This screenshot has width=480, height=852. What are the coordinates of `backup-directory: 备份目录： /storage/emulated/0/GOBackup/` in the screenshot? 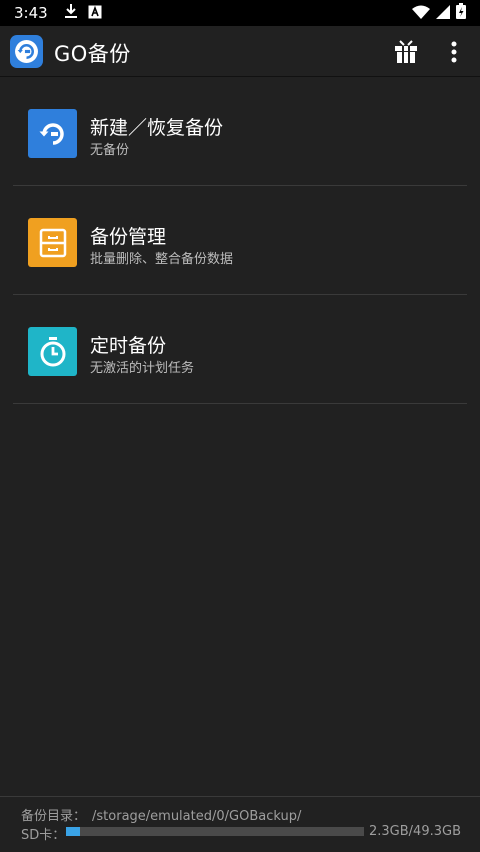 It's located at (161, 814).